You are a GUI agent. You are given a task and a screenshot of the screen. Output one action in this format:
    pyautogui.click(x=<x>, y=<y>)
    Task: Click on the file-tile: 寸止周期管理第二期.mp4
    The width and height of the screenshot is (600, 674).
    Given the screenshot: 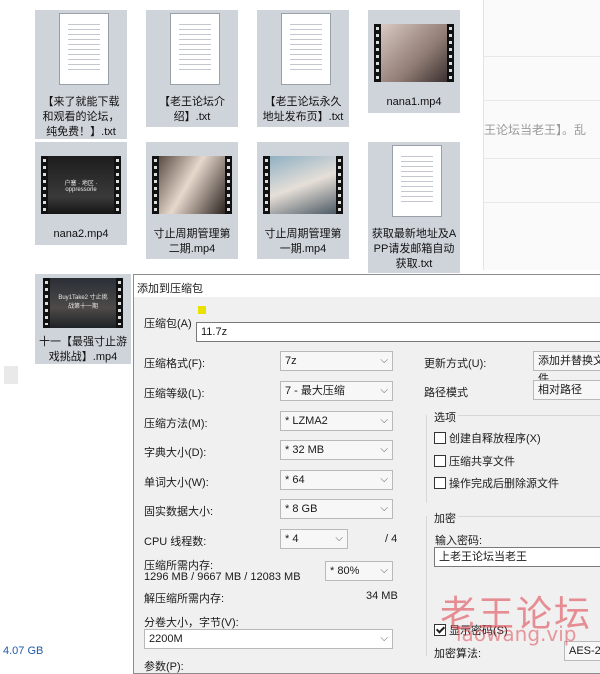 What is the action you would take?
    pyautogui.click(x=192, y=200)
    